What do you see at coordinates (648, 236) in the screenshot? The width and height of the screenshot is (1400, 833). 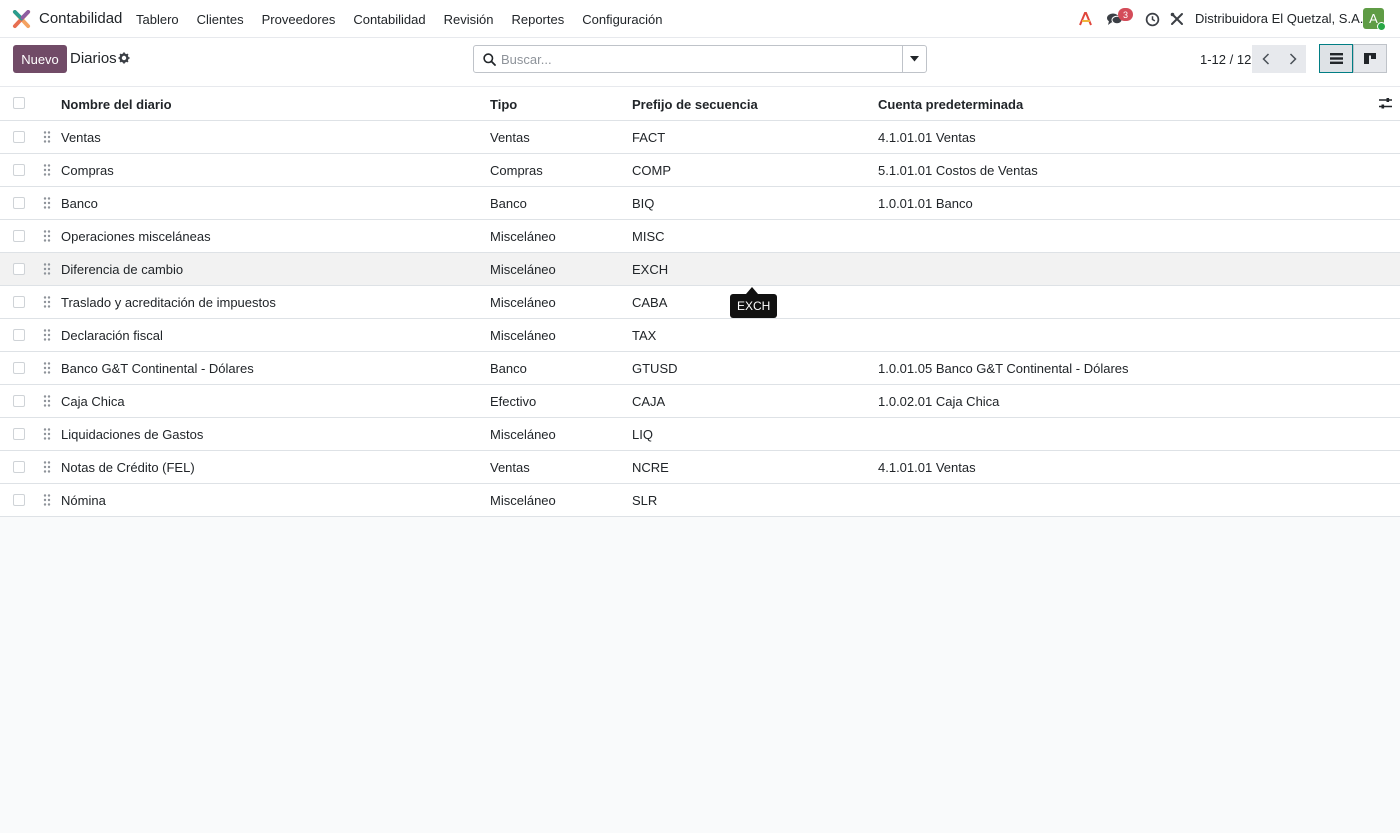 I see `cell-prefix: MISC` at bounding box center [648, 236].